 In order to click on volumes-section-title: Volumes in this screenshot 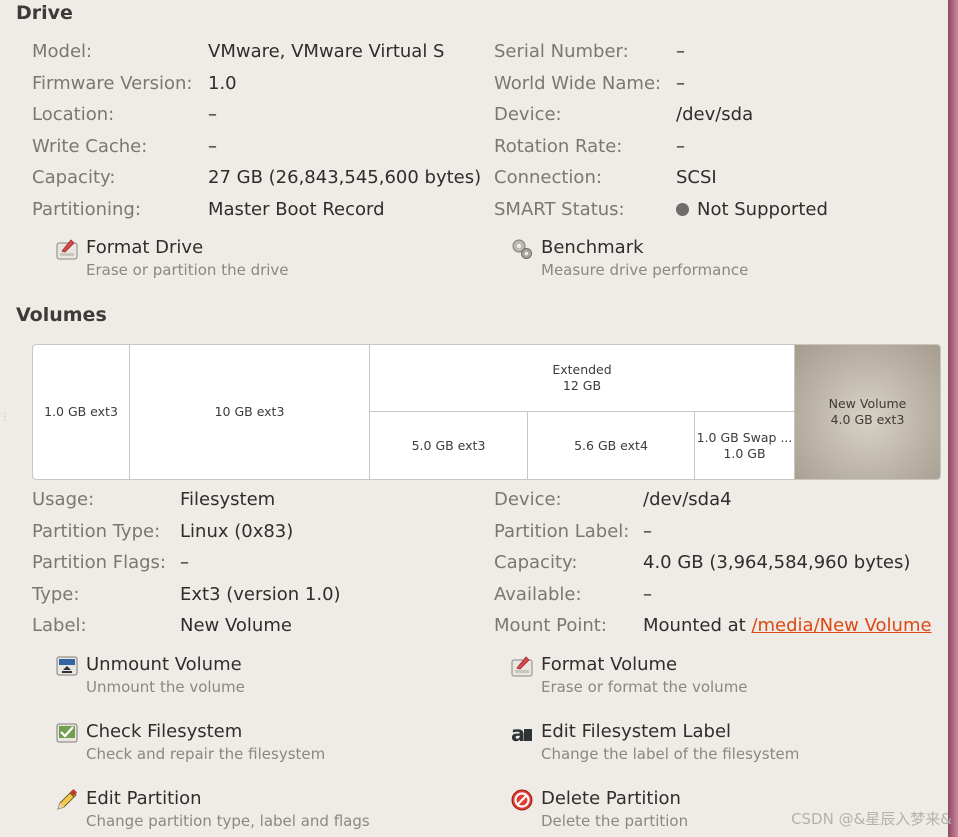, I will do `click(61, 315)`.